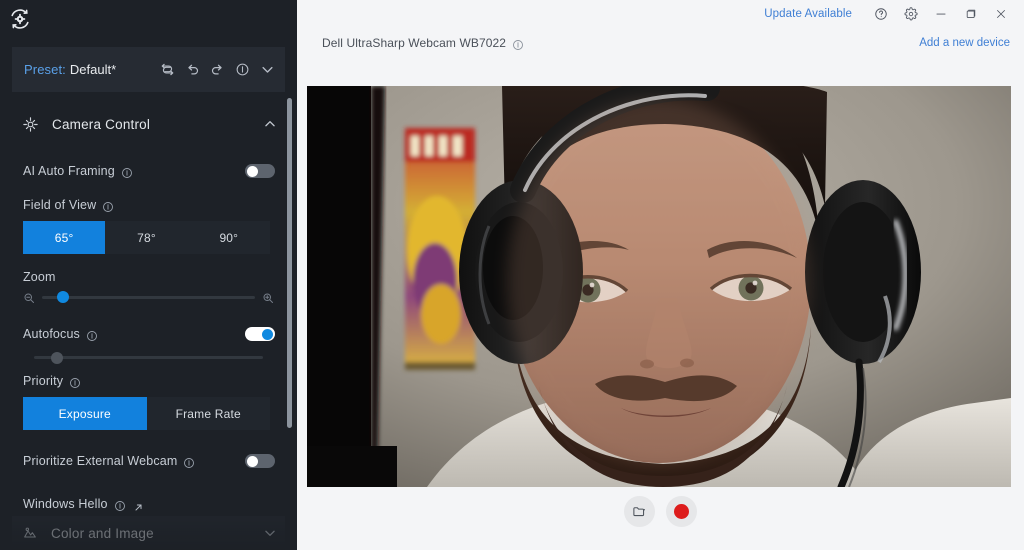 This screenshot has width=1024, height=550. I want to click on reset-icon, so click(167, 69).